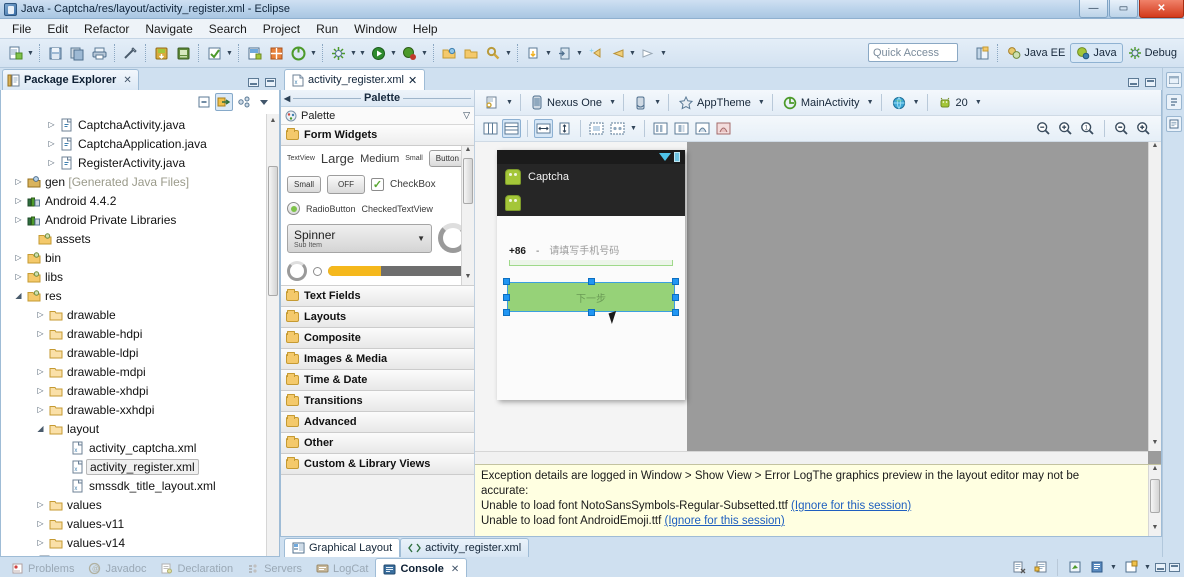 The height and width of the screenshot is (577, 1184). I want to click on device-preview: Captcha +86 - 请填写手机号码 下一步, so click(591, 275).